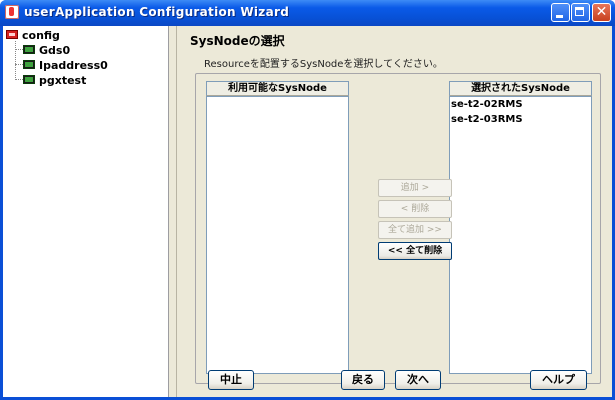 The width and height of the screenshot is (615, 400). Describe the element at coordinates (559, 16) in the screenshot. I see `minimize-icon` at that location.